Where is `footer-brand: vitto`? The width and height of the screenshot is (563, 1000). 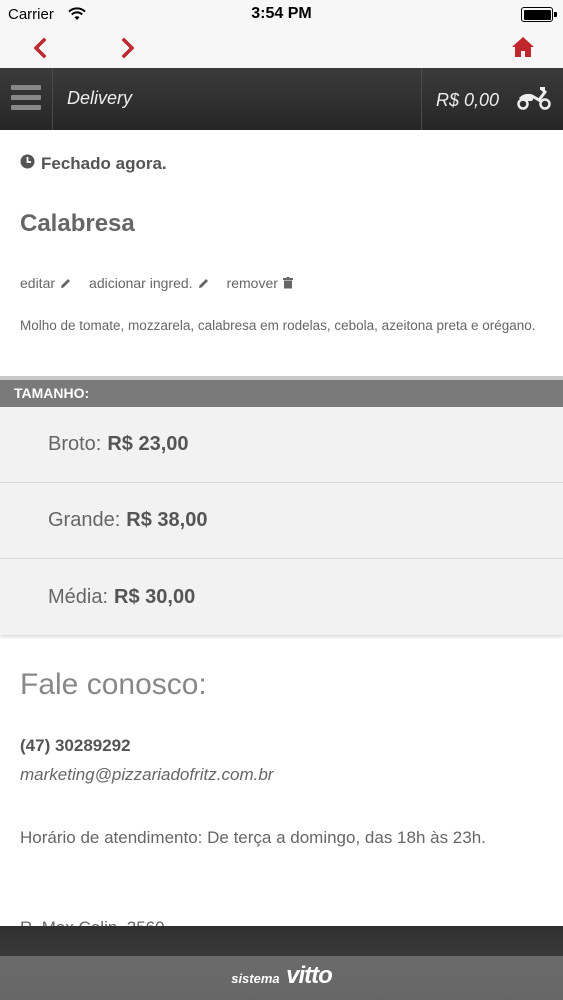 footer-brand: vitto is located at coordinates (309, 975).